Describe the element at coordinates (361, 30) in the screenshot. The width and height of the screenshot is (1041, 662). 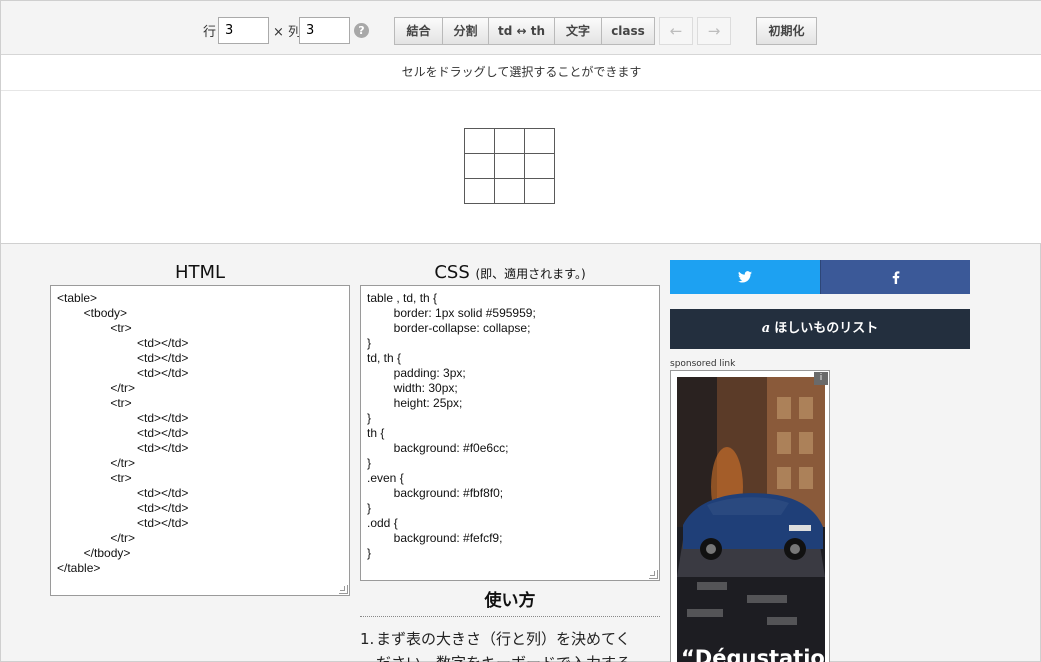
I see `help-icon: ?` at that location.